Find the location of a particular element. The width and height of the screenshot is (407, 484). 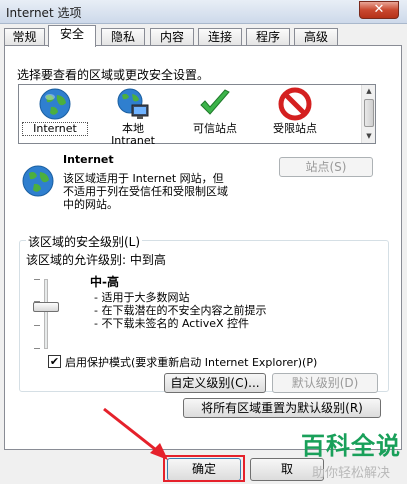

scroll-thumb is located at coordinates (369, 113).